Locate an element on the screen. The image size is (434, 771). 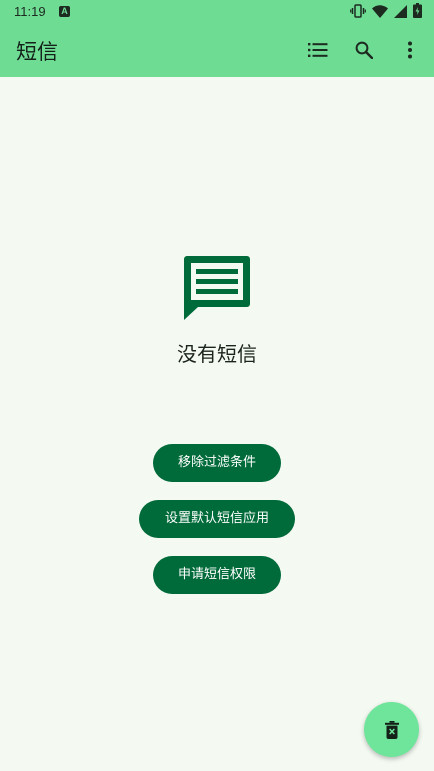
delete-icon is located at coordinates (391, 729).